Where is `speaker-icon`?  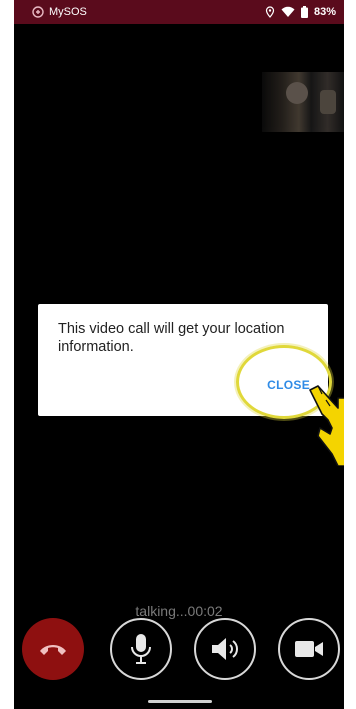 speaker-icon is located at coordinates (225, 649).